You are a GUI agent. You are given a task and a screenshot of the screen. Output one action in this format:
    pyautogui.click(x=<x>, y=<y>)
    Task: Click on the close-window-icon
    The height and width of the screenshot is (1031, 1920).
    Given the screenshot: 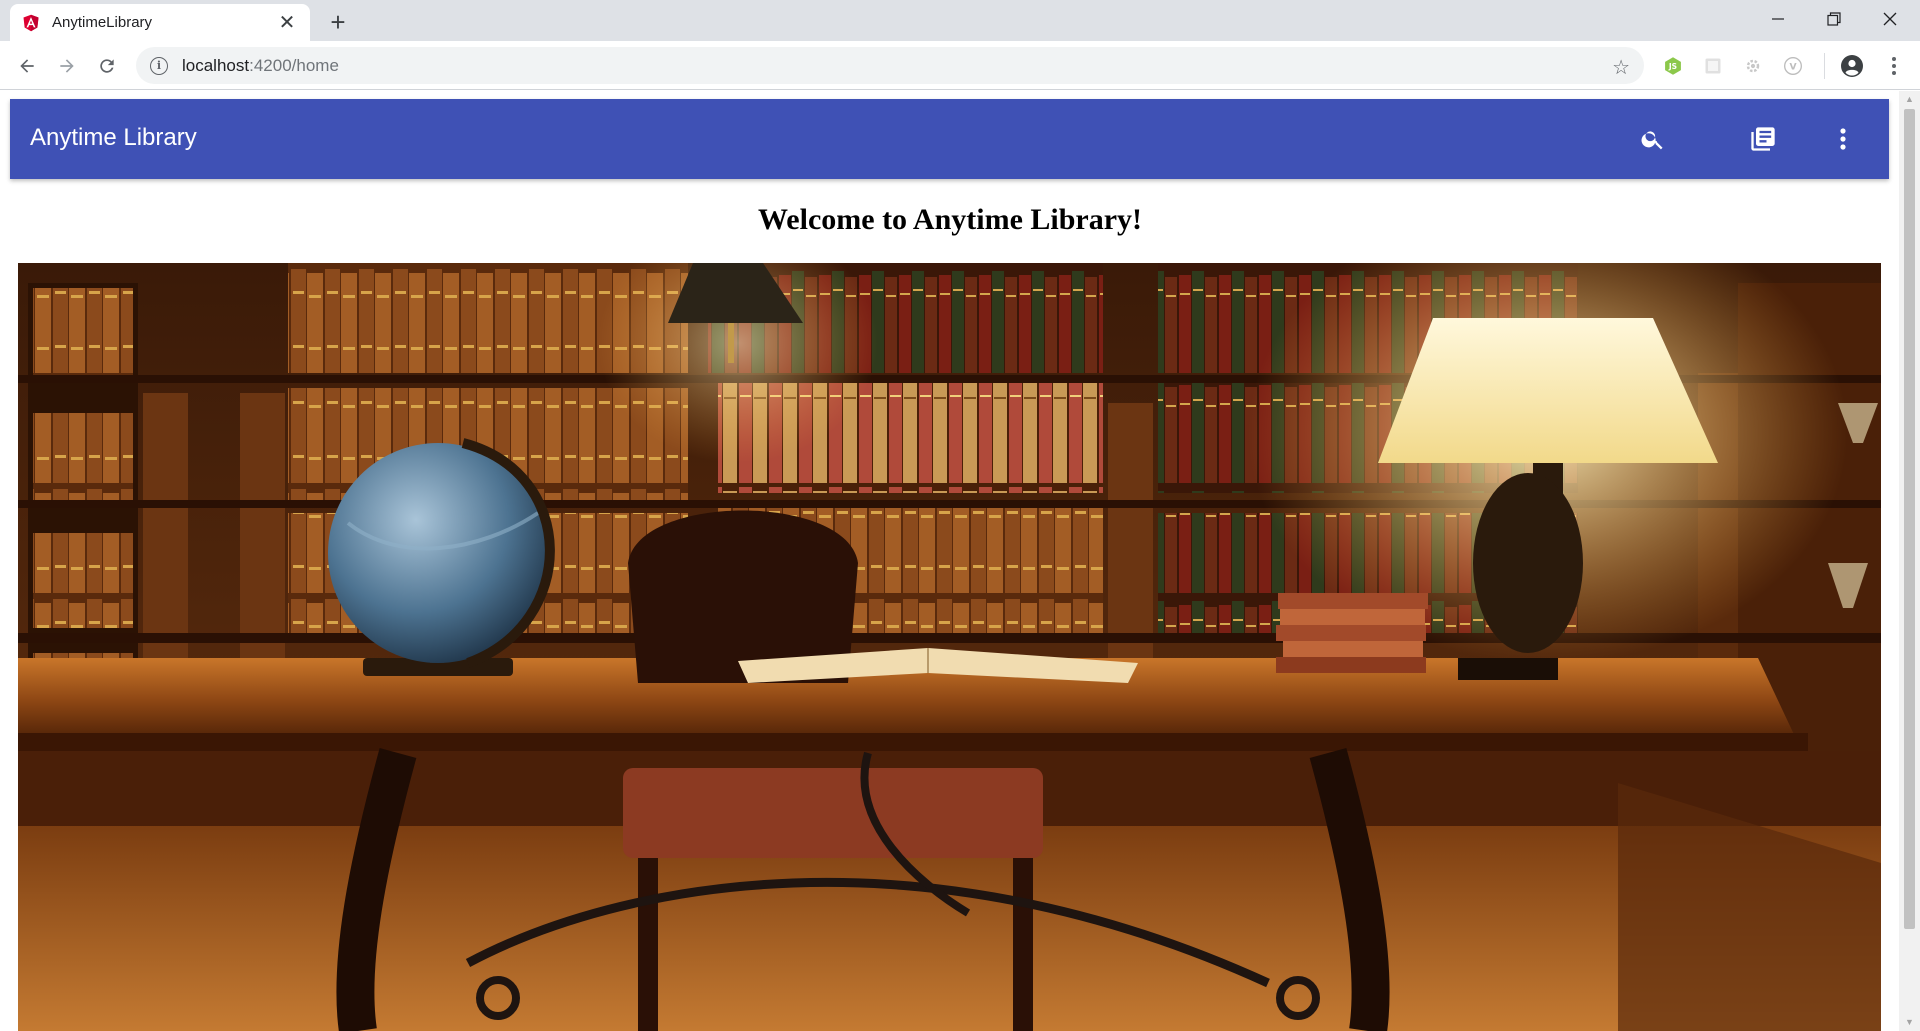 What is the action you would take?
    pyautogui.click(x=1890, y=19)
    